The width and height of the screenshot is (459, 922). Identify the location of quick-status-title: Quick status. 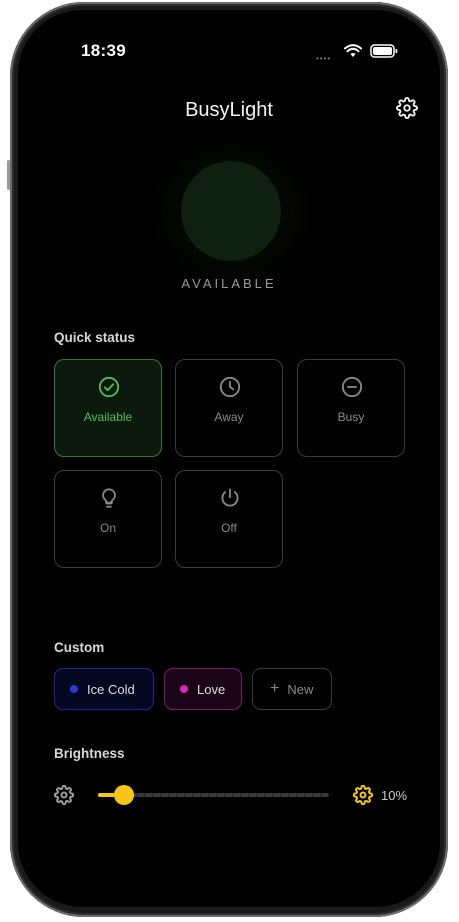
(95, 337).